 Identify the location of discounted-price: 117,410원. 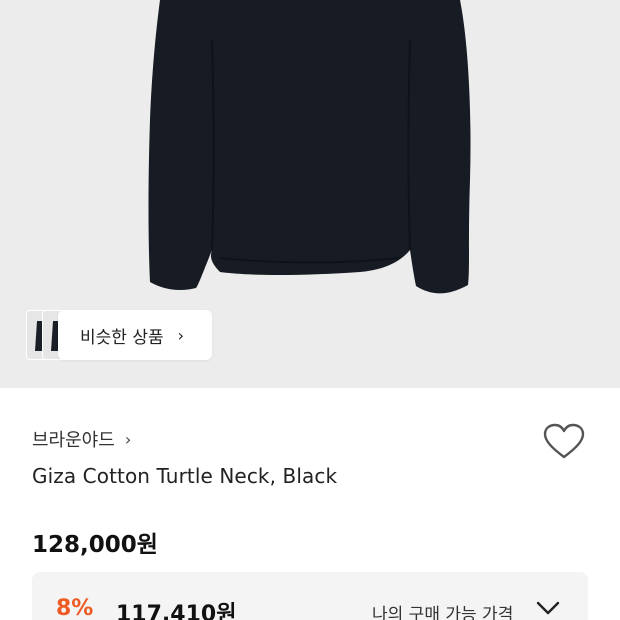
(176, 611).